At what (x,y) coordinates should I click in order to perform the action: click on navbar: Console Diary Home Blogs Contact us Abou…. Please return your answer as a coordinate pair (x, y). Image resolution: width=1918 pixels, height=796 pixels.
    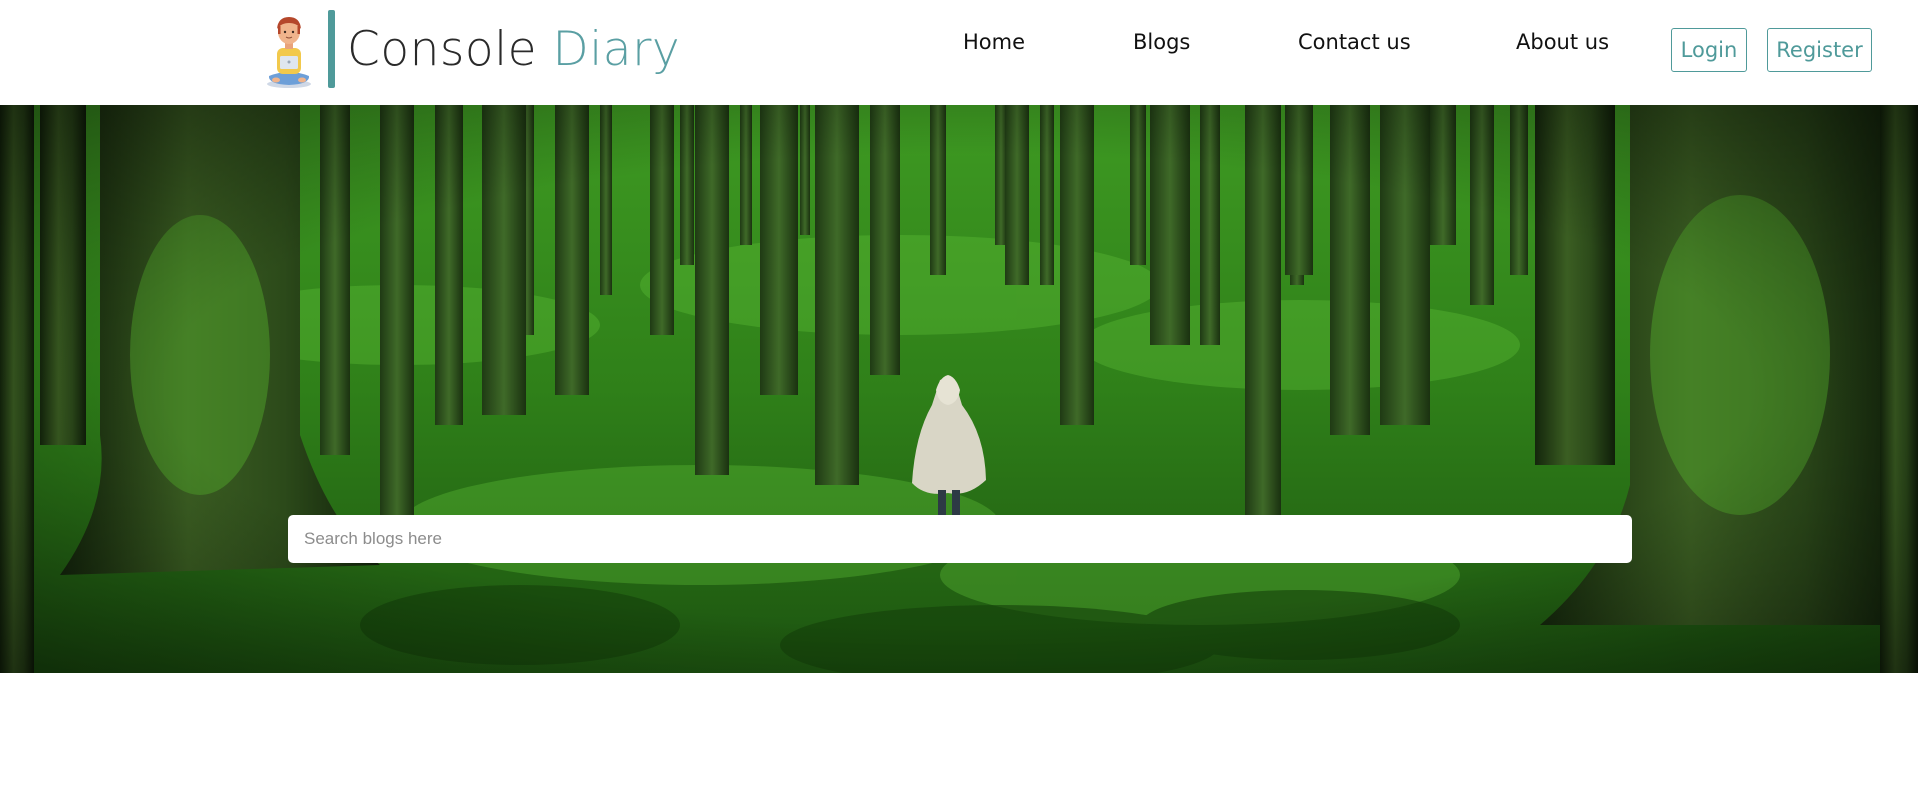
    Looking at the image, I should click on (959, 52).